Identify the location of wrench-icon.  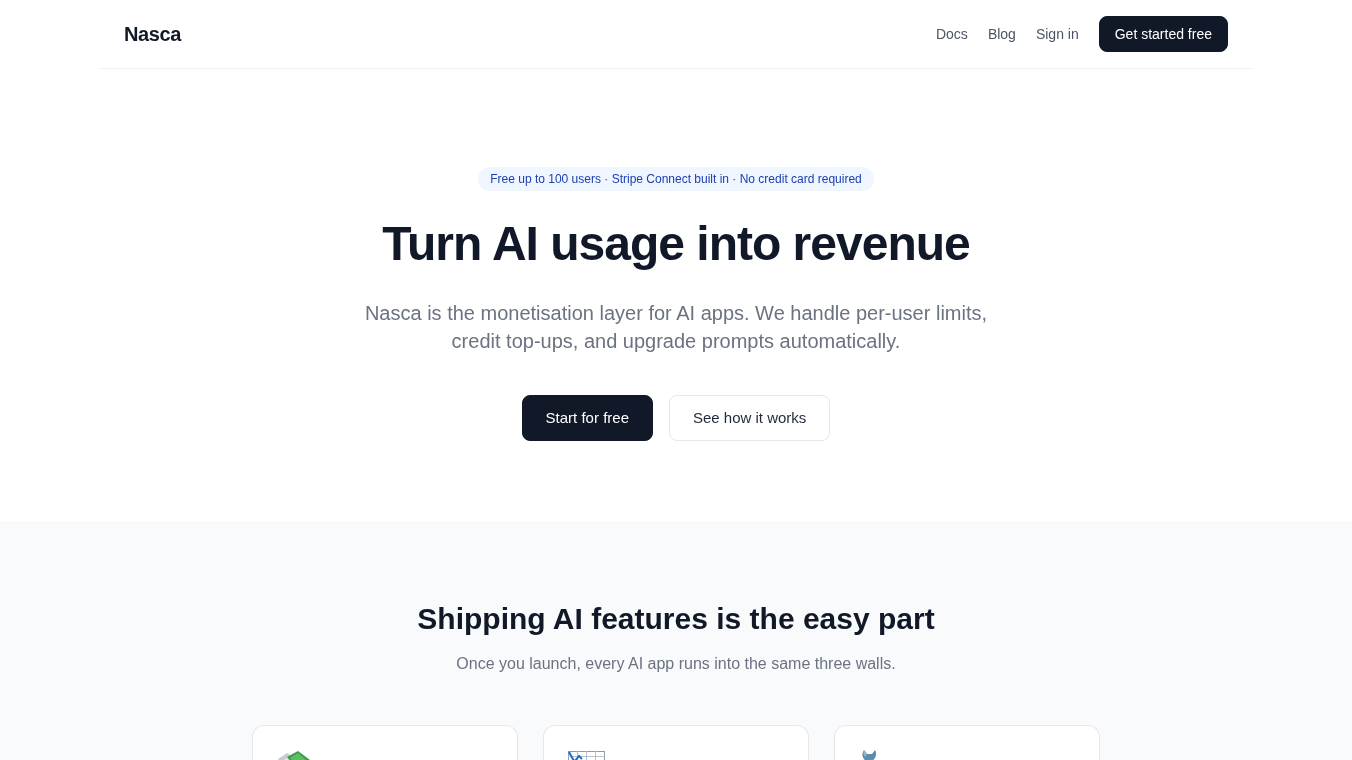
(870, 754).